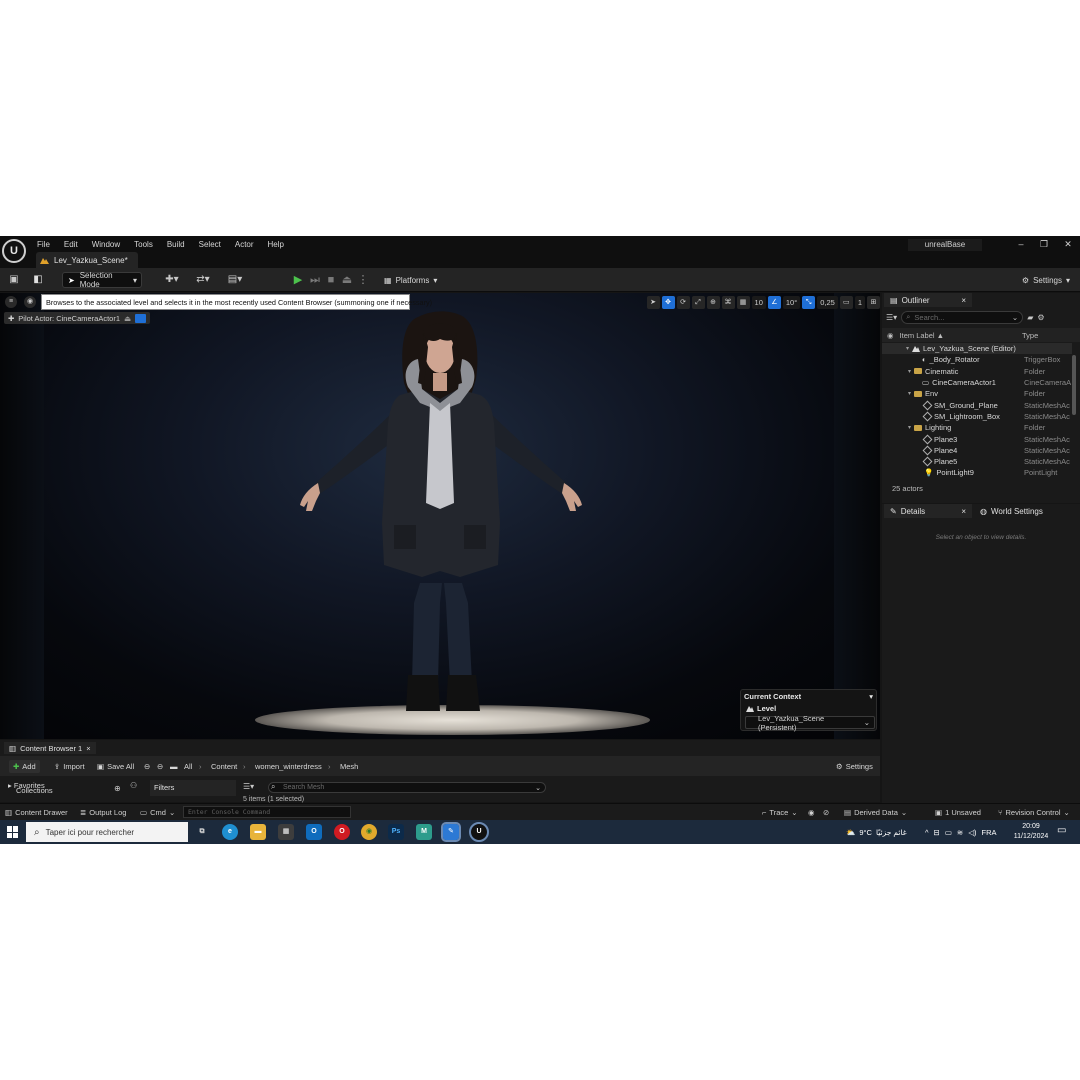  What do you see at coordinates (202, 832) in the screenshot?
I see `task-view-icon: ⧉` at bounding box center [202, 832].